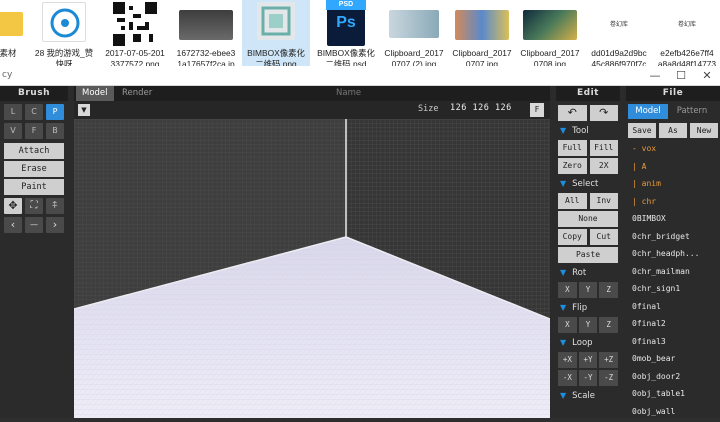 The width and height of the screenshot is (720, 422). What do you see at coordinates (572, 166) in the screenshot?
I see `zero-button: Zero` at bounding box center [572, 166].